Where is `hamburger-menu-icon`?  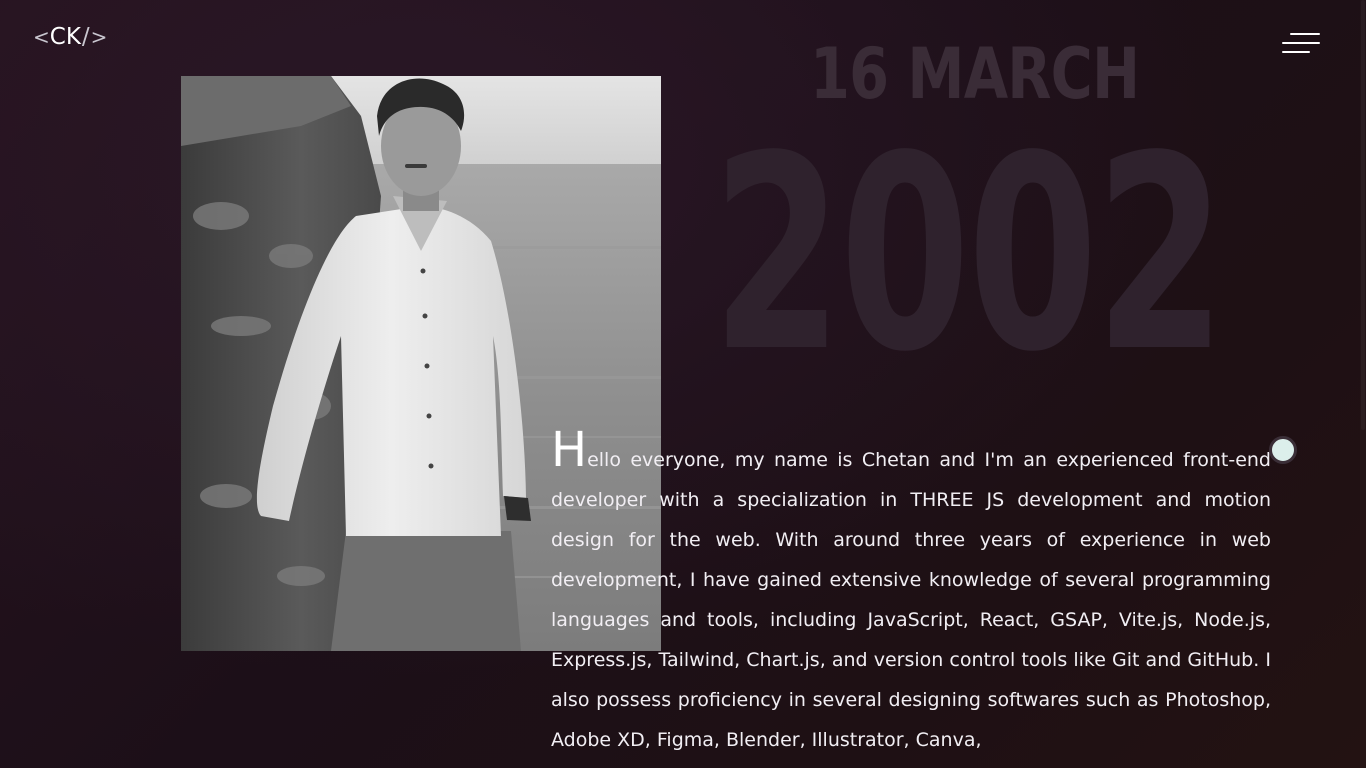 hamburger-menu-icon is located at coordinates (1301, 46).